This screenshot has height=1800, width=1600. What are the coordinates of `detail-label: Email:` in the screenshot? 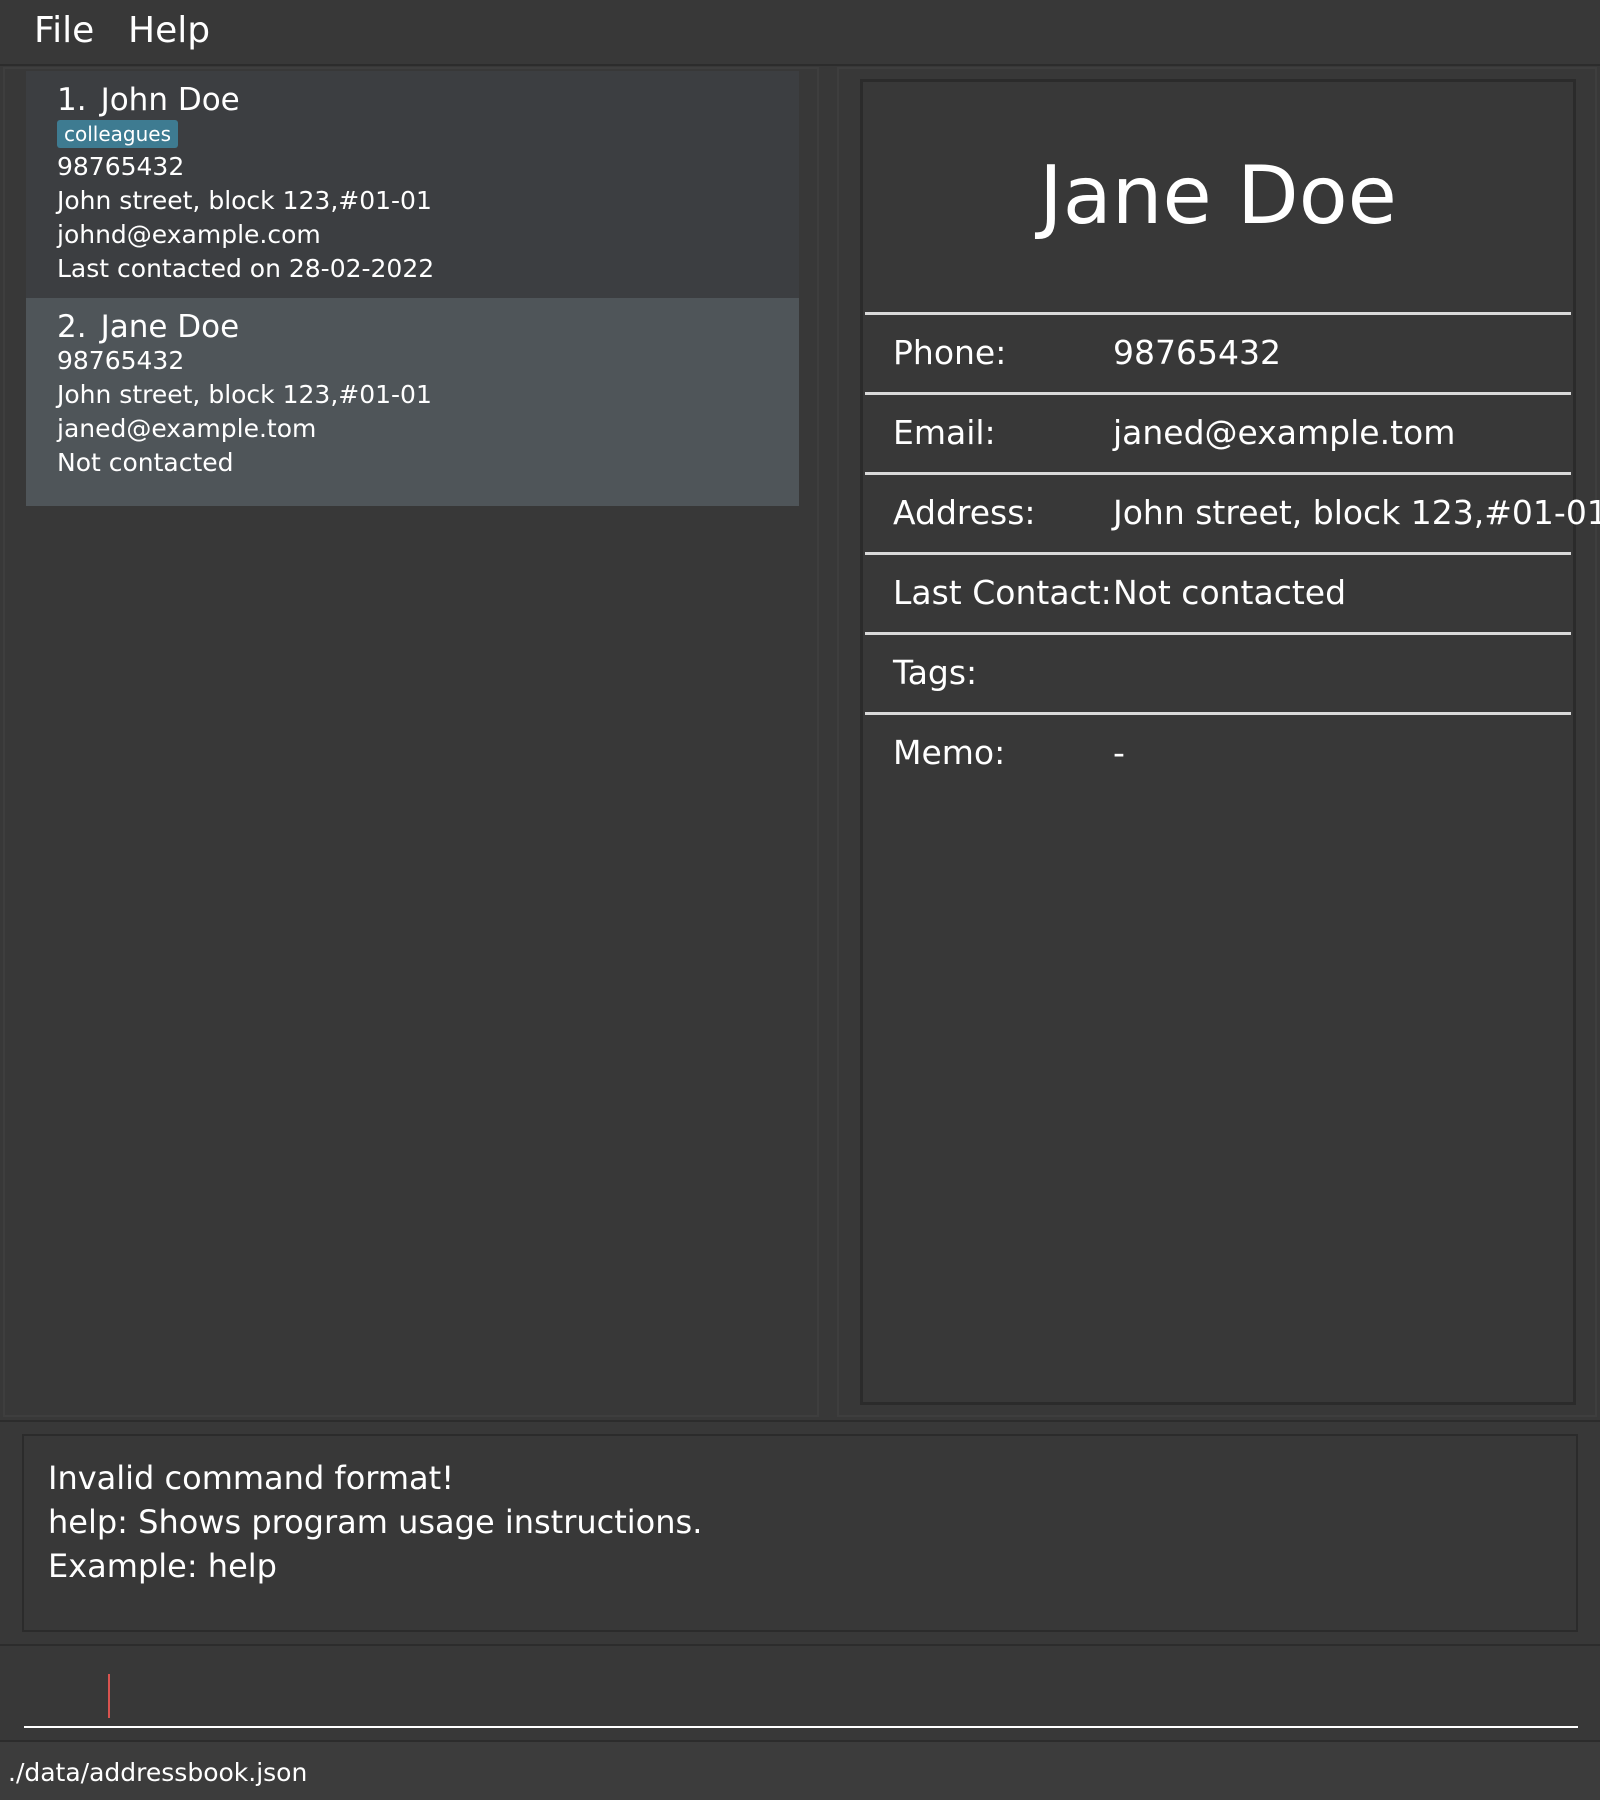 It's located at (944, 432).